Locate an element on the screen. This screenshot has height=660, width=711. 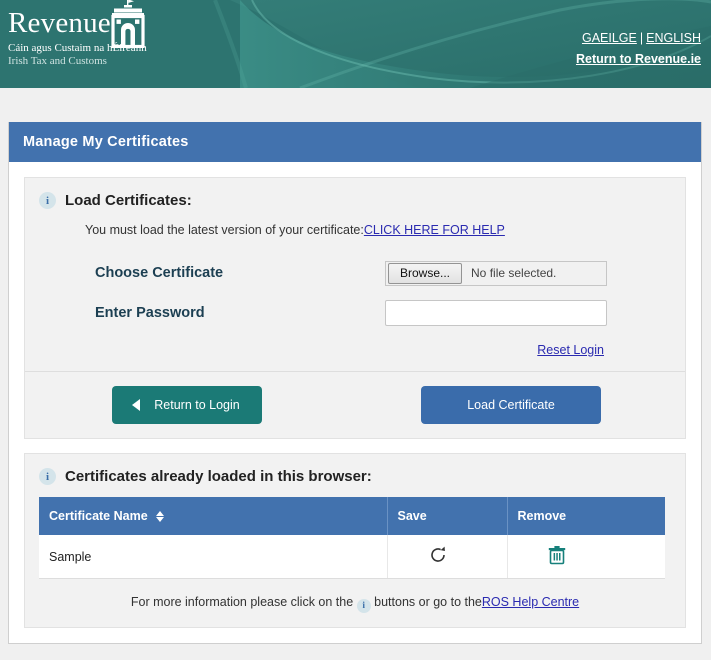
table-header-row: Certificate Name Save Remove is located at coordinates (352, 516).